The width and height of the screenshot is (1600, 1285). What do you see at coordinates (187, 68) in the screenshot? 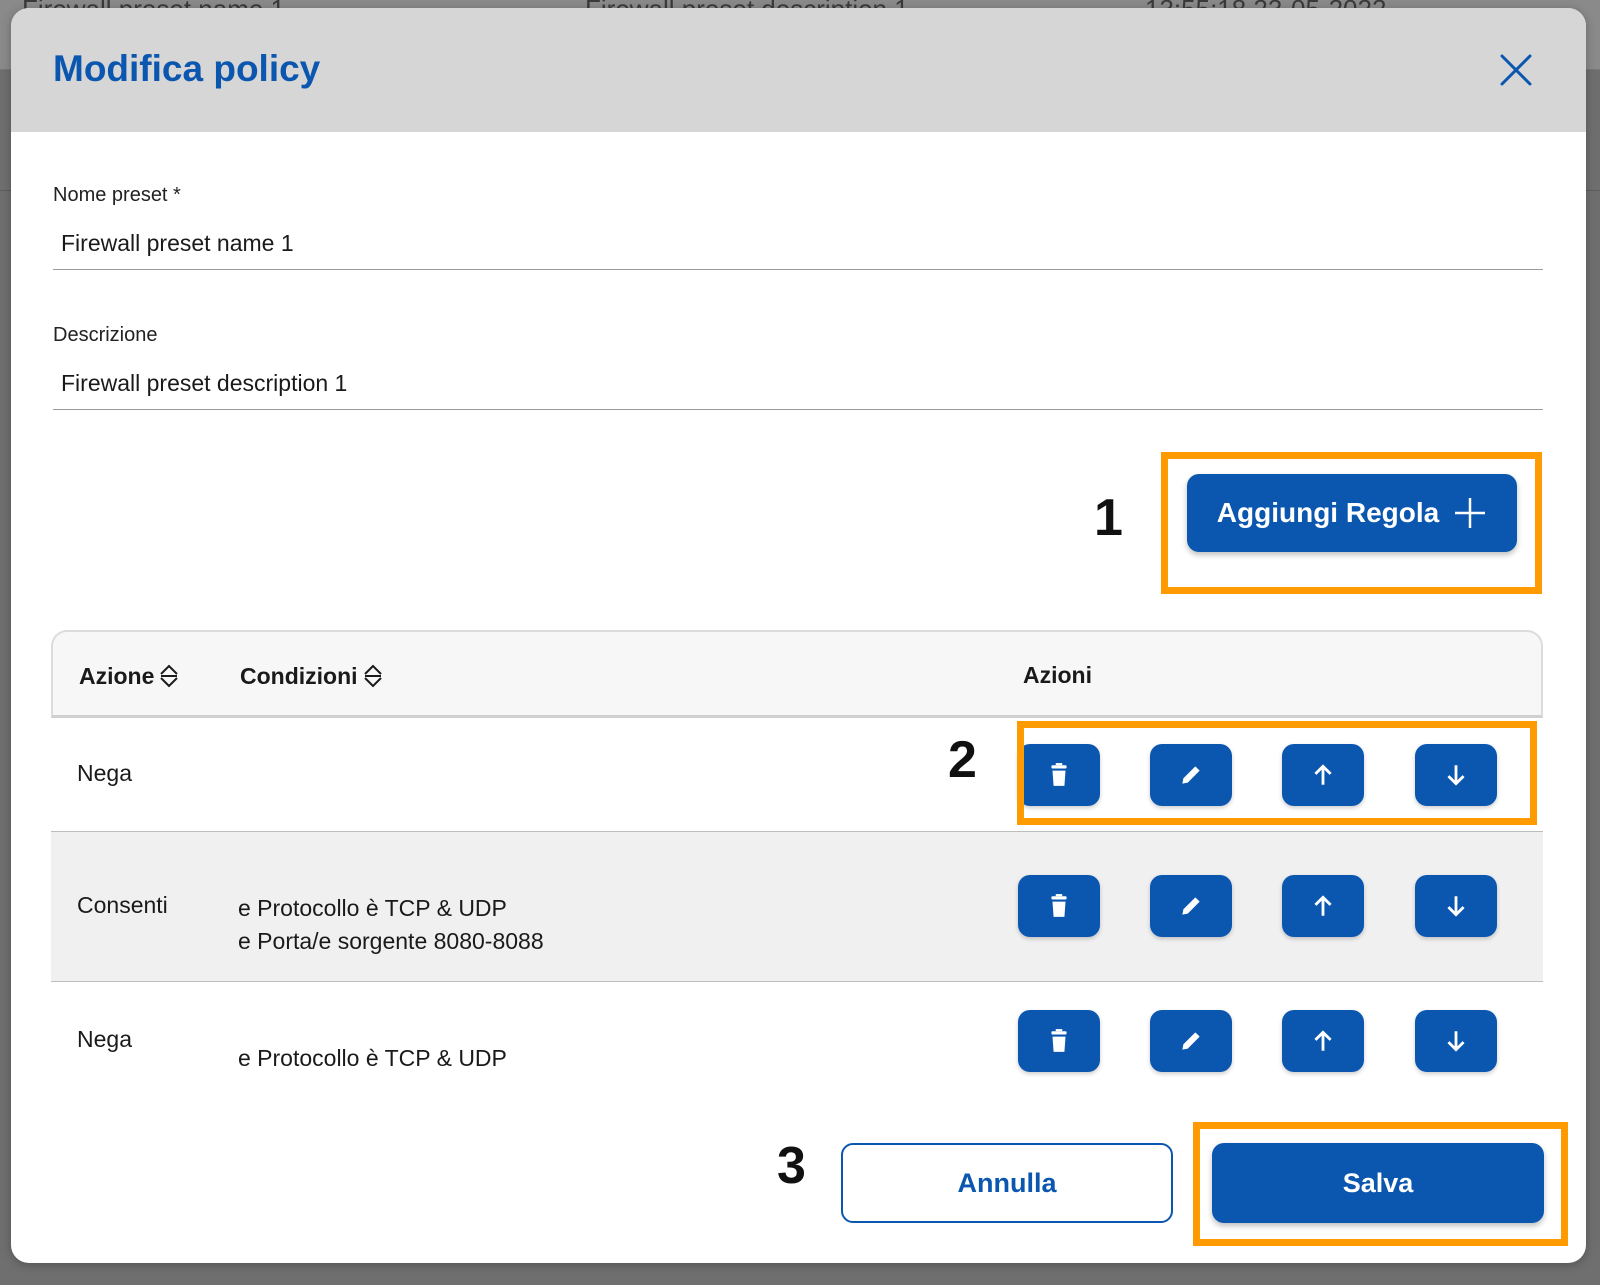
I see `modal-title: Modifica policy` at bounding box center [187, 68].